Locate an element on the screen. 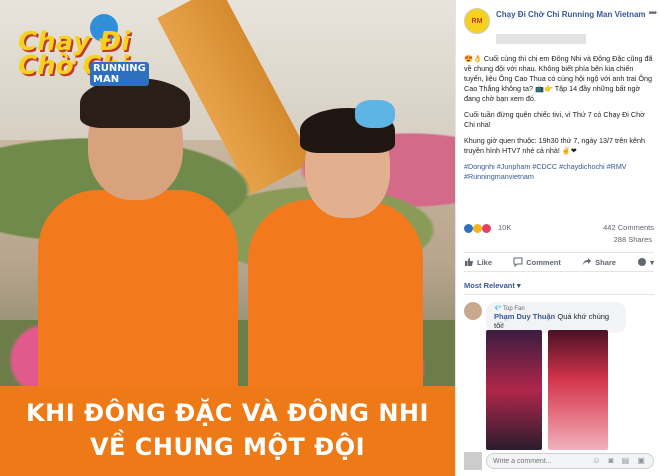  my-avatar is located at coordinates (473, 461).